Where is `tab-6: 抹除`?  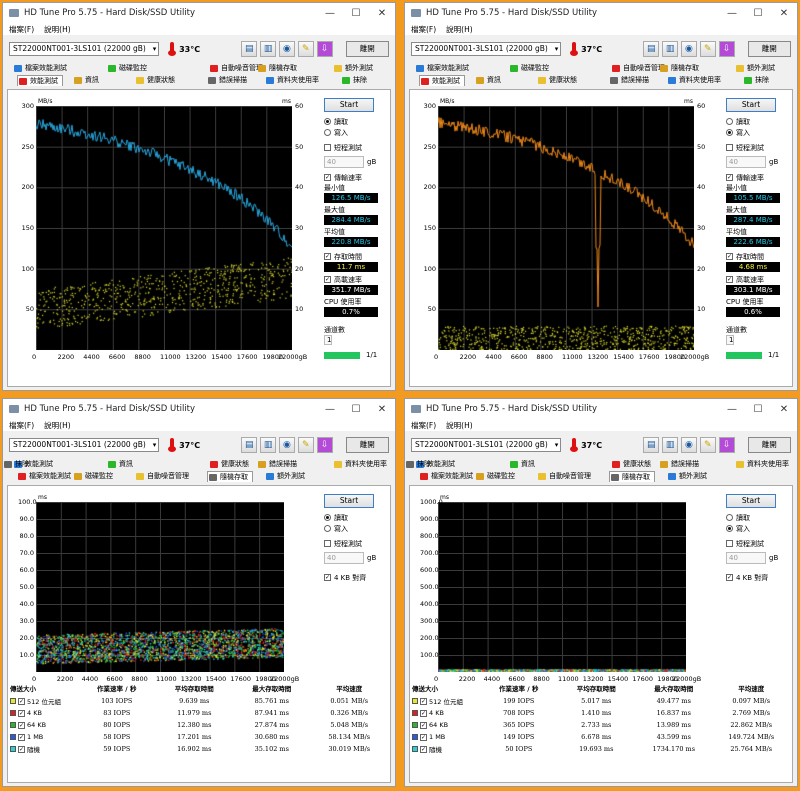
tab-6: 抹除 is located at coordinates (16, 464).